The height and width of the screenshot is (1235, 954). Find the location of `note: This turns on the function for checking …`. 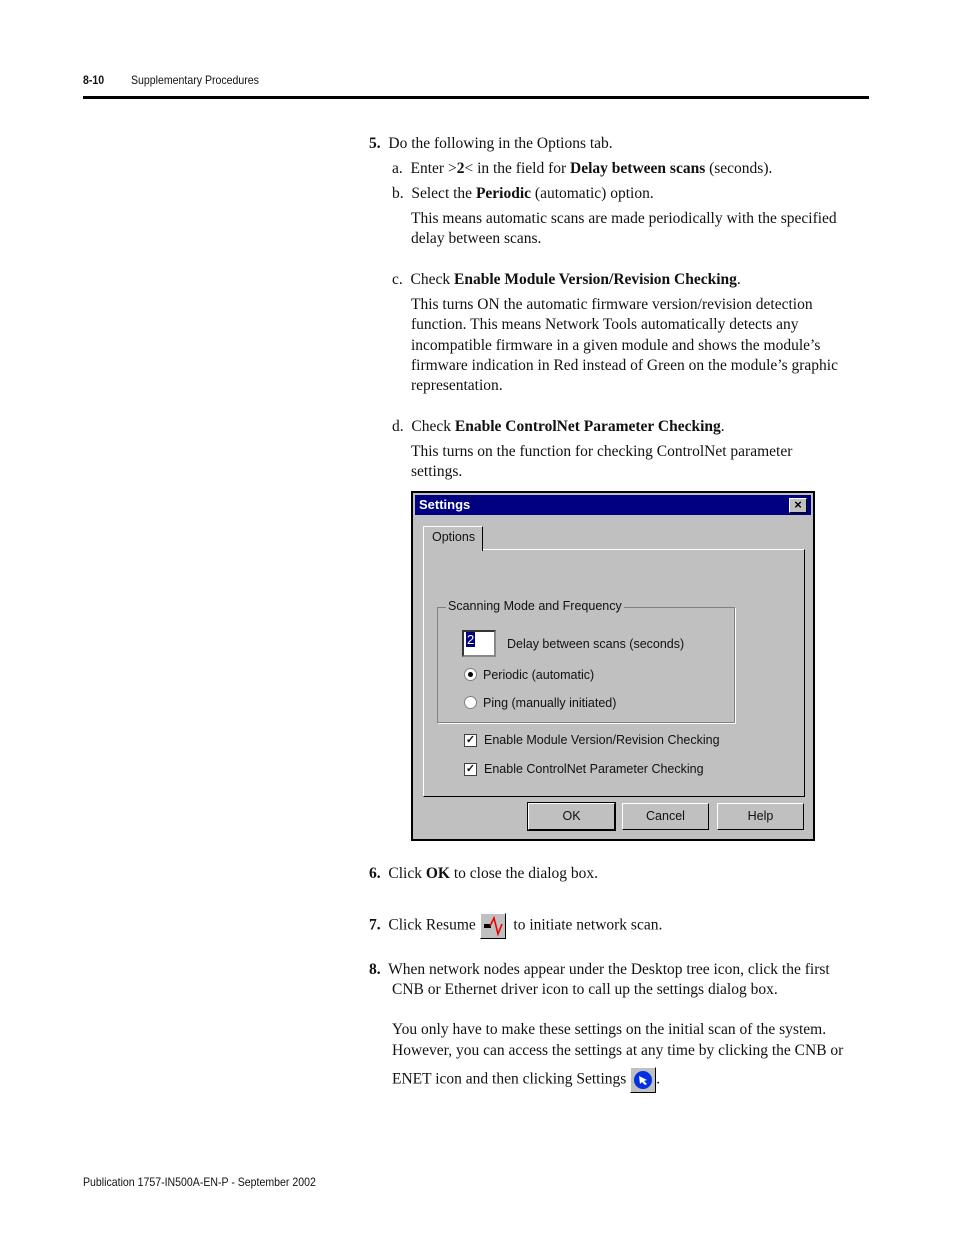

note: This turns on the function for checking … is located at coordinates (602, 451).